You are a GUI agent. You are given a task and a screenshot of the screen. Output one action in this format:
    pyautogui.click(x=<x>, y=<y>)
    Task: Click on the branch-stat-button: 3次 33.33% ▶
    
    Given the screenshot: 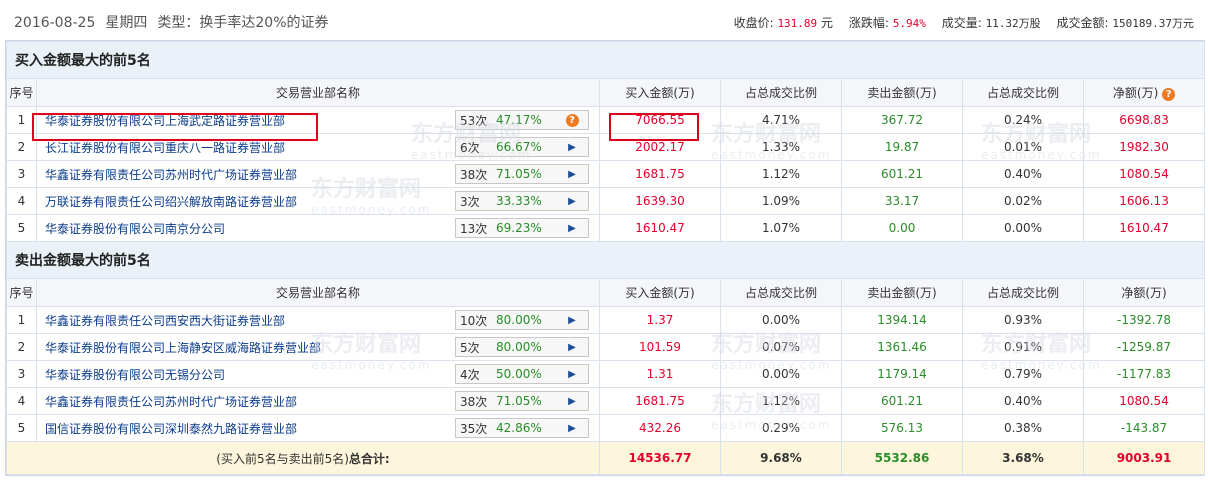 What is the action you would take?
    pyautogui.click(x=522, y=201)
    